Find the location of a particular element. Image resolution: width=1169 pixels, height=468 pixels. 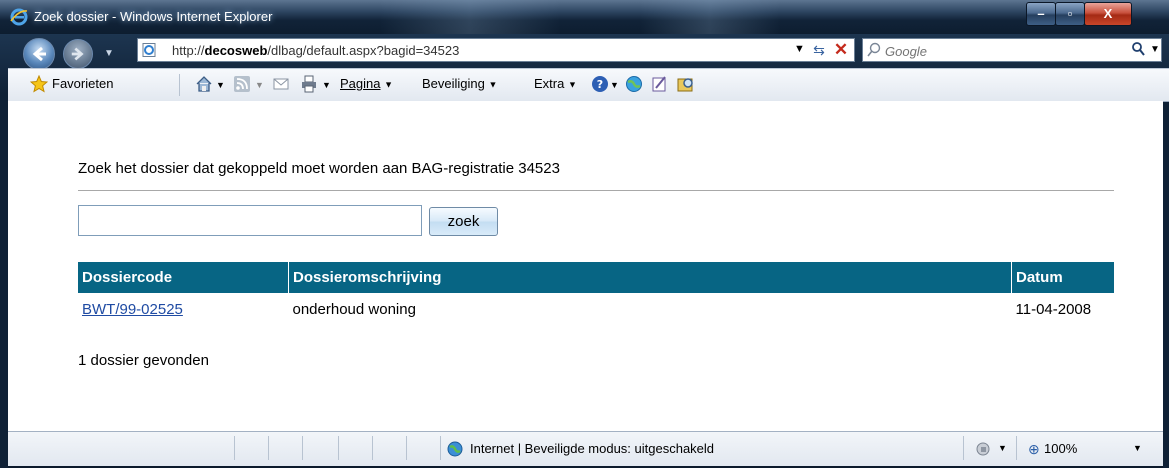

forward-button is located at coordinates (78, 54).